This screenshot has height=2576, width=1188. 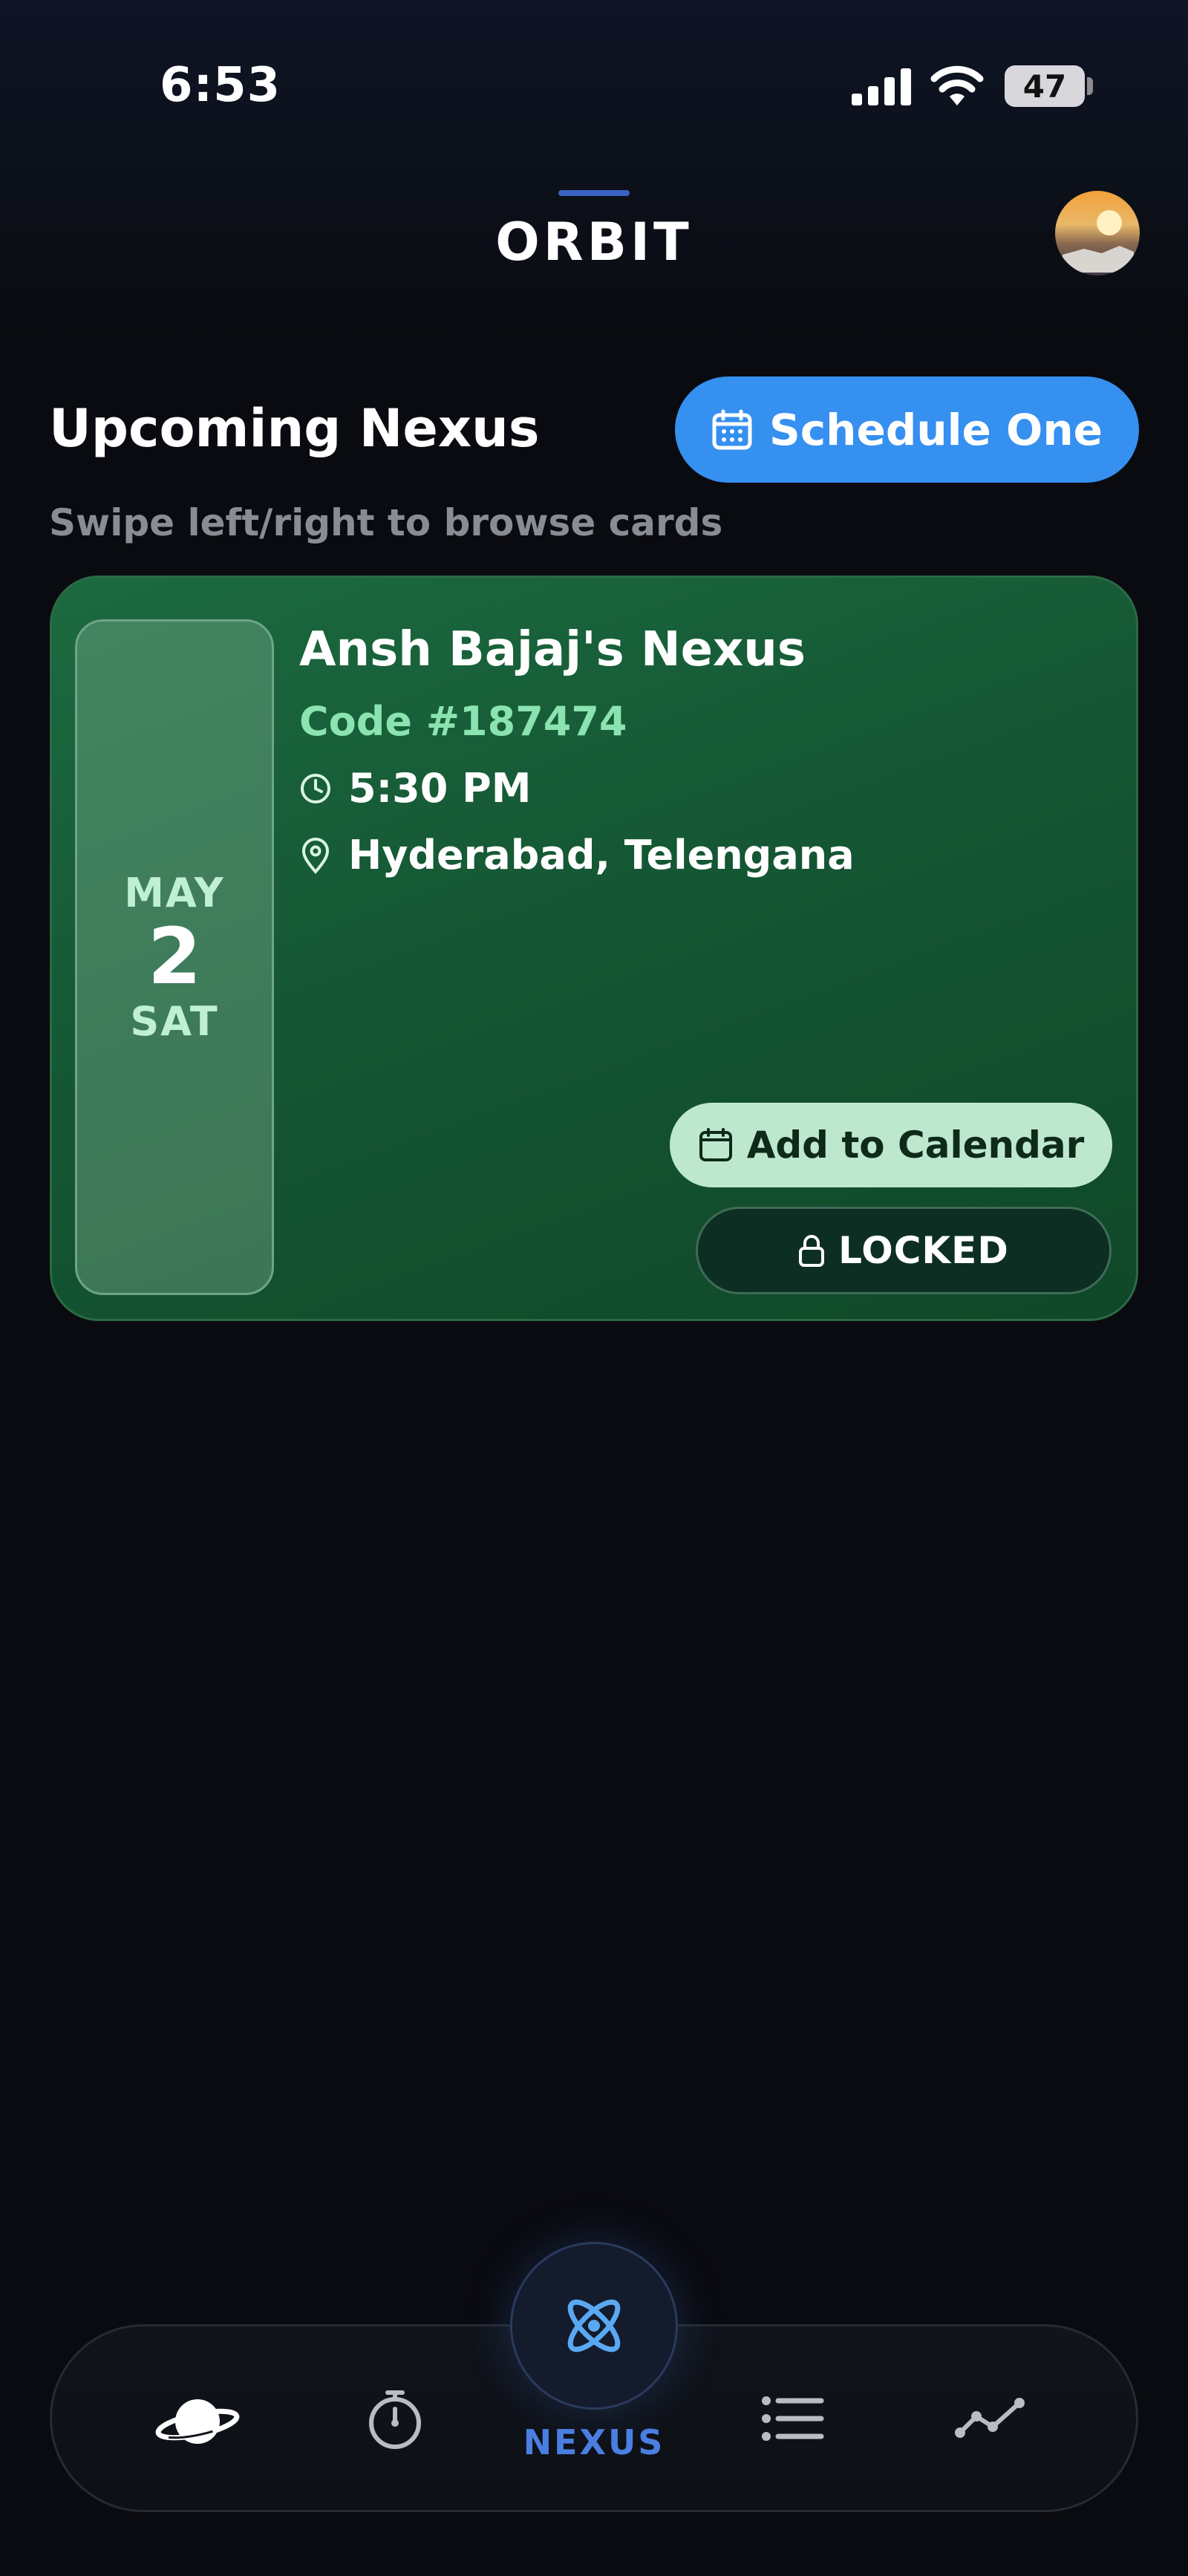 I want to click on date-day: 2, so click(x=175, y=956).